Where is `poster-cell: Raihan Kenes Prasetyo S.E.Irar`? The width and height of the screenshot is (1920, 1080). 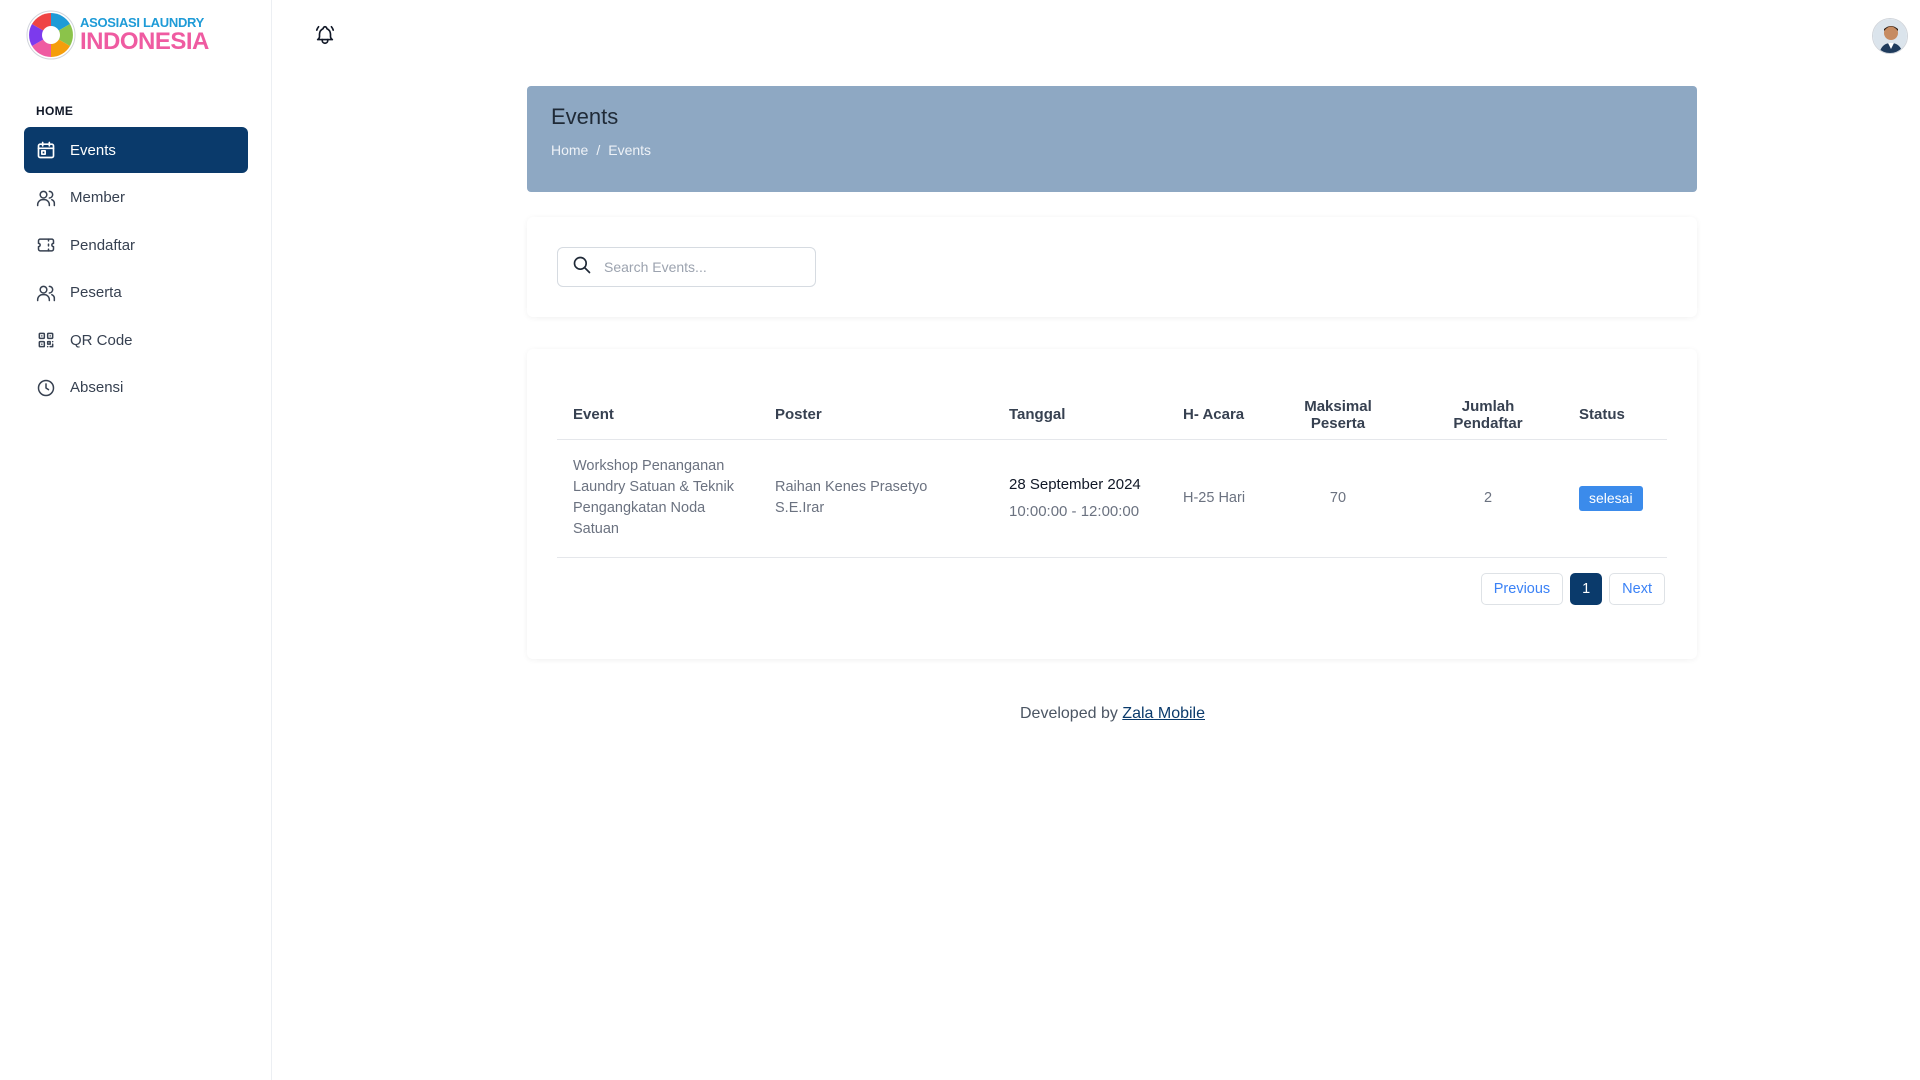
poster-cell: Raihan Kenes Prasetyo S.E.Irar is located at coordinates (876, 498).